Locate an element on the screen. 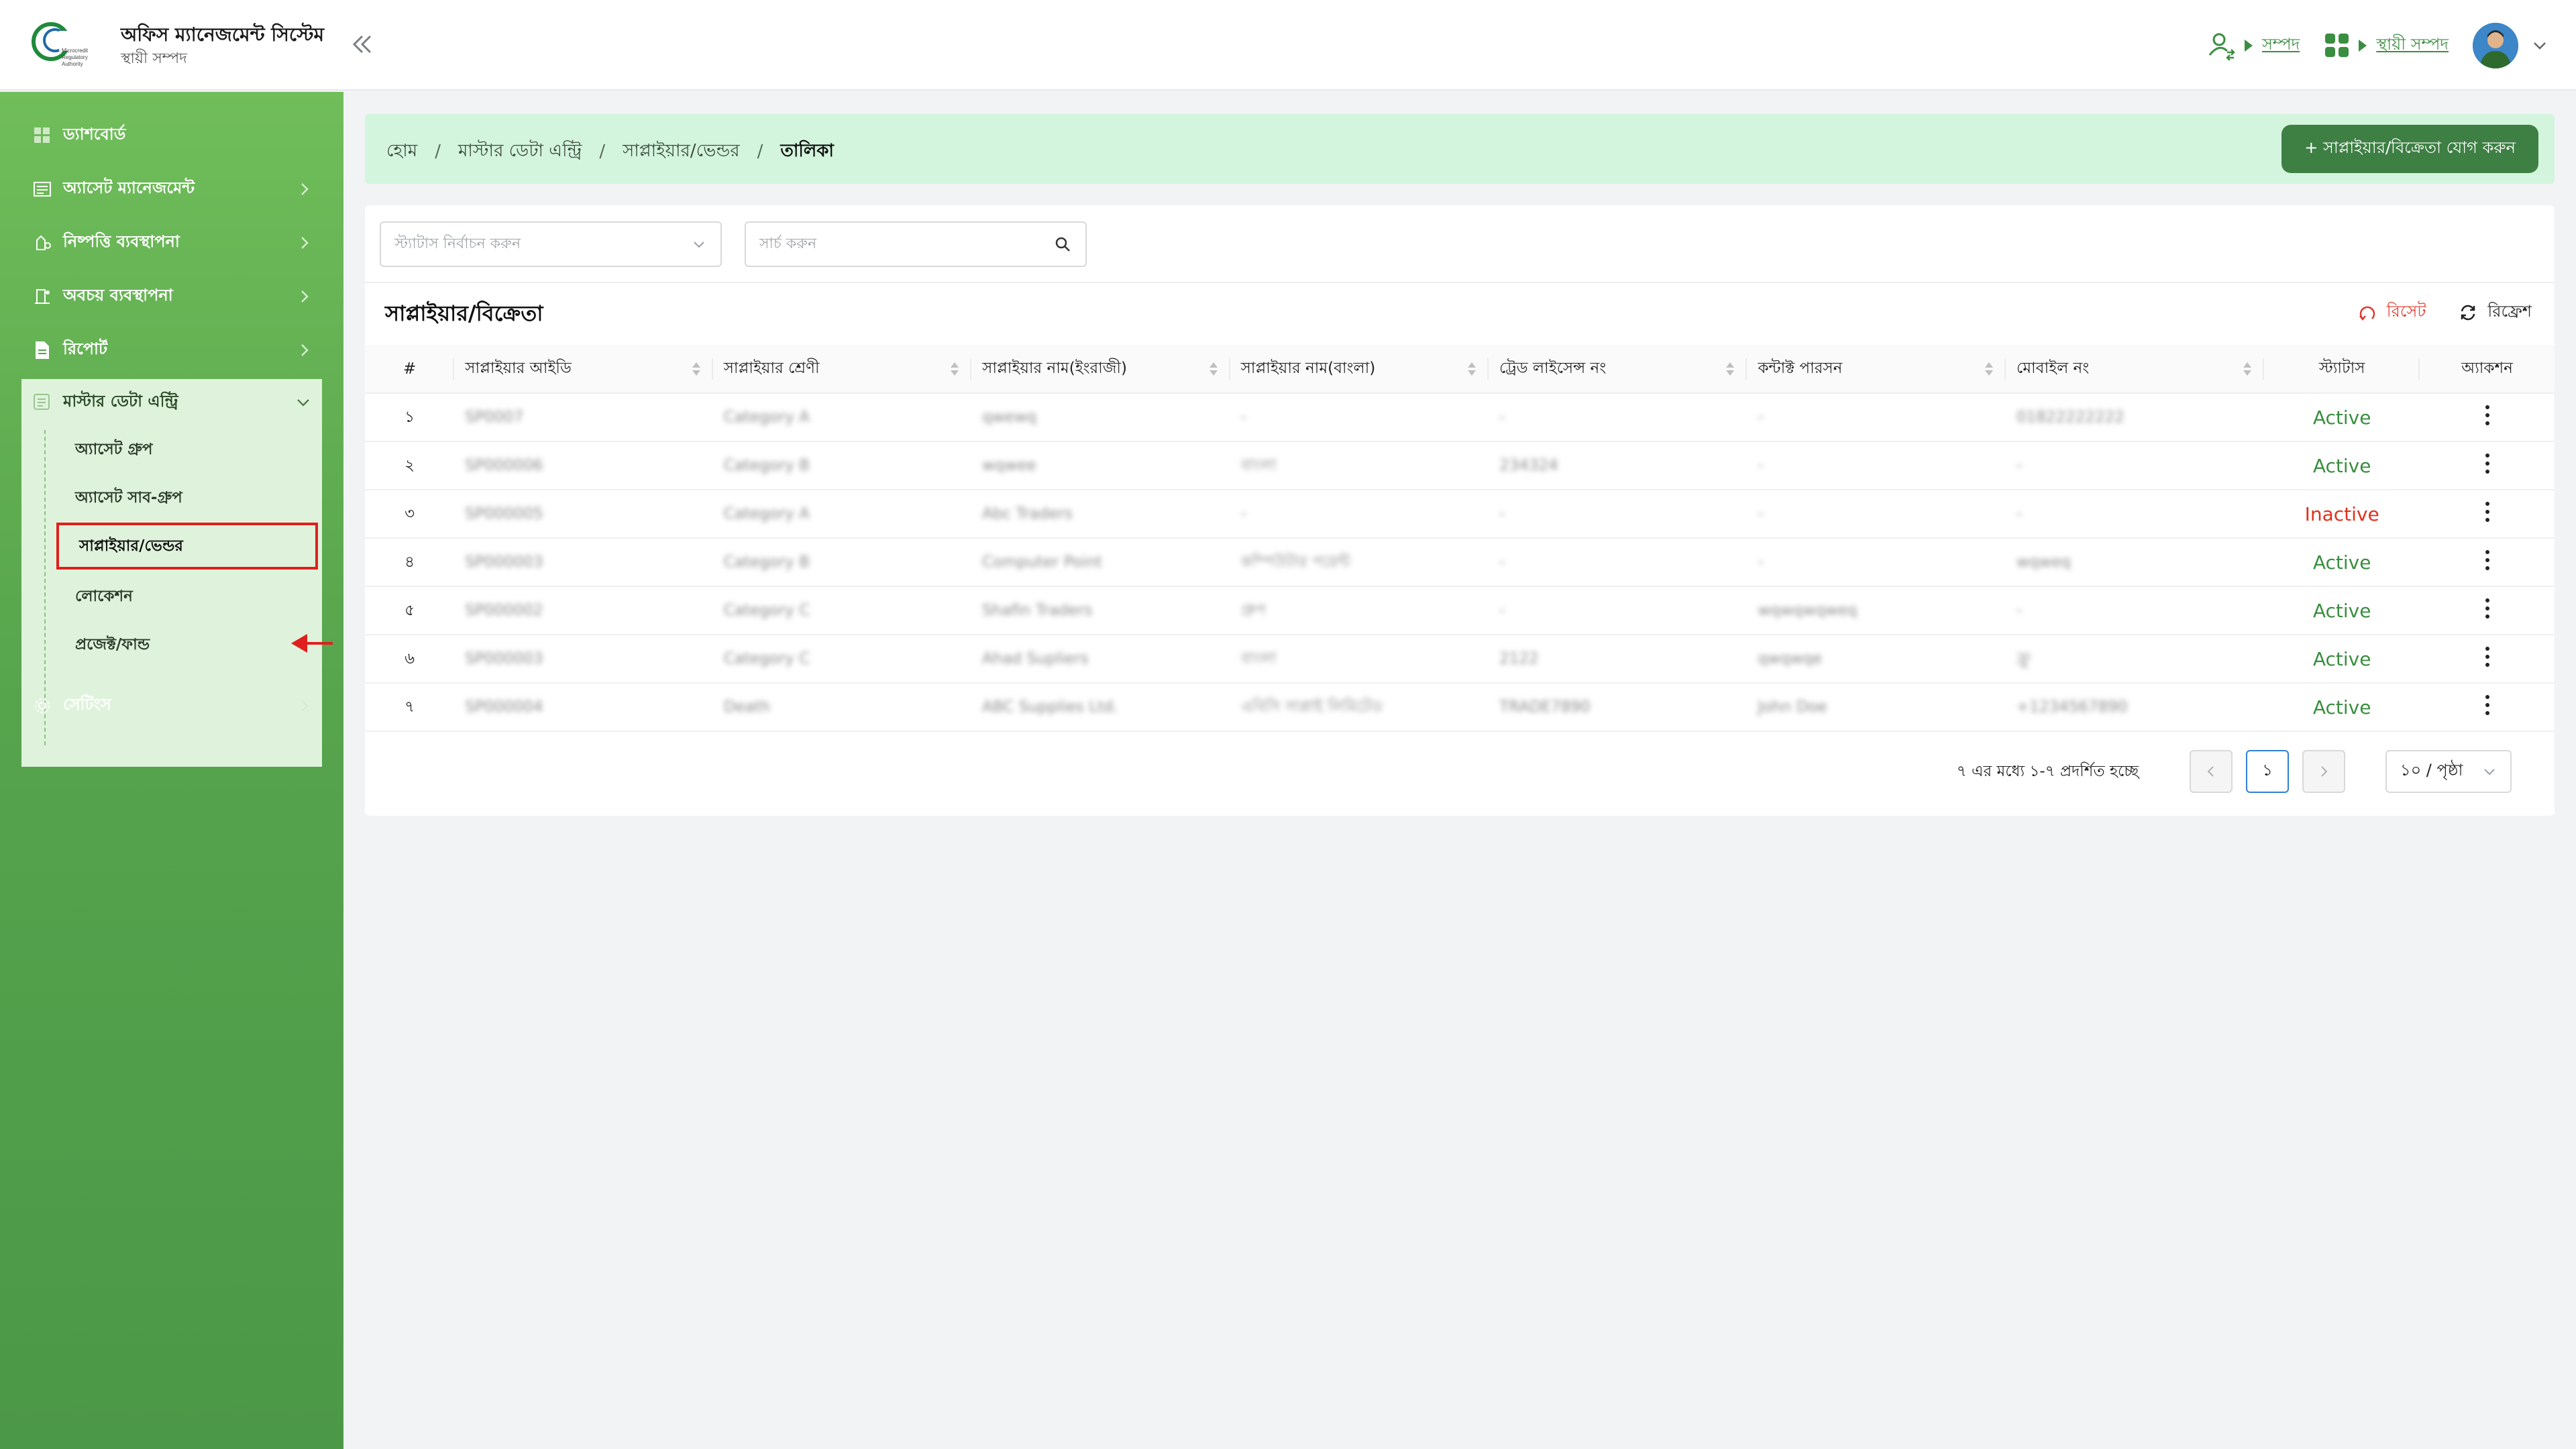 The image size is (2576, 1449). cell-mobile: - is located at coordinates (2135, 514).